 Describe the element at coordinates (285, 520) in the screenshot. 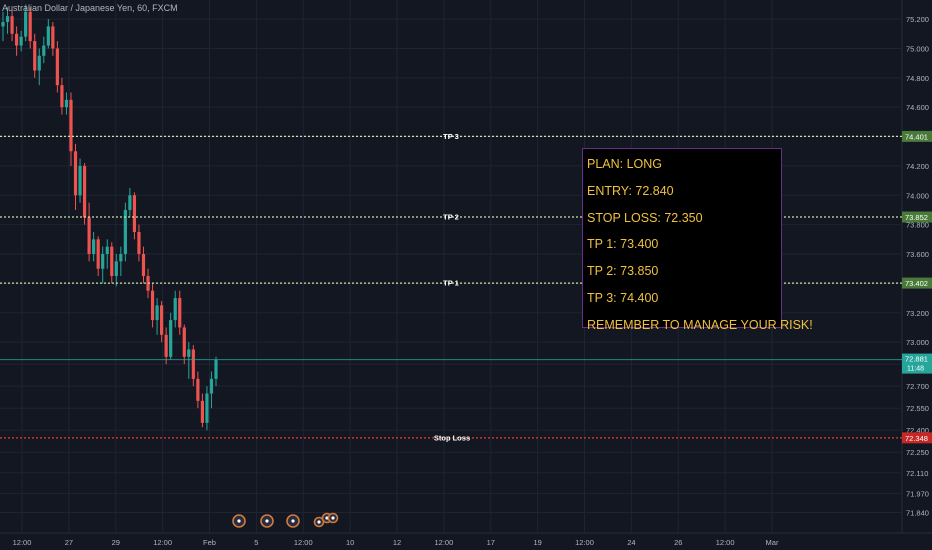

I see `event-markers` at that location.